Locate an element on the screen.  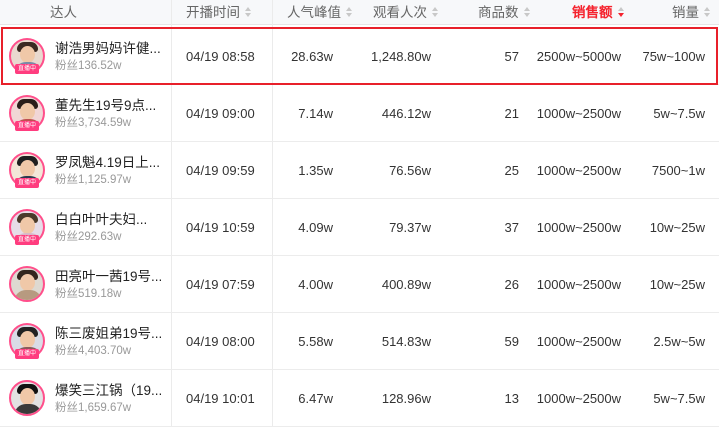
sales-volume: 7500~1w is located at coordinates (678, 170).